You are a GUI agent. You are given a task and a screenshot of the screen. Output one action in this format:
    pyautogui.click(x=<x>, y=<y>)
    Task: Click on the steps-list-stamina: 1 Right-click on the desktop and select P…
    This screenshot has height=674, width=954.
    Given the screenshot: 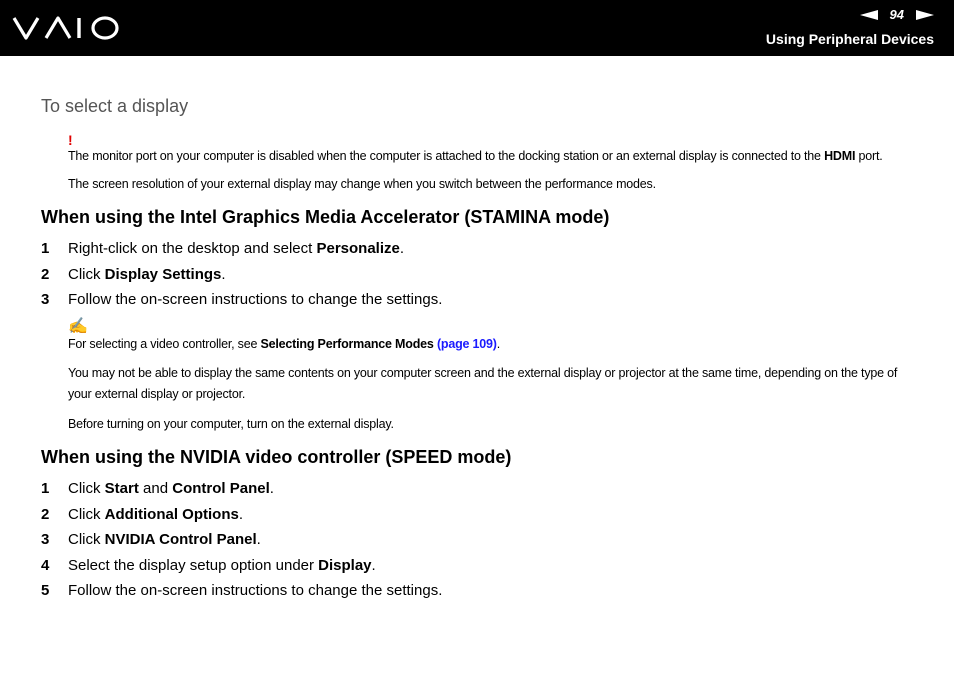 What is the action you would take?
    pyautogui.click(x=481, y=274)
    